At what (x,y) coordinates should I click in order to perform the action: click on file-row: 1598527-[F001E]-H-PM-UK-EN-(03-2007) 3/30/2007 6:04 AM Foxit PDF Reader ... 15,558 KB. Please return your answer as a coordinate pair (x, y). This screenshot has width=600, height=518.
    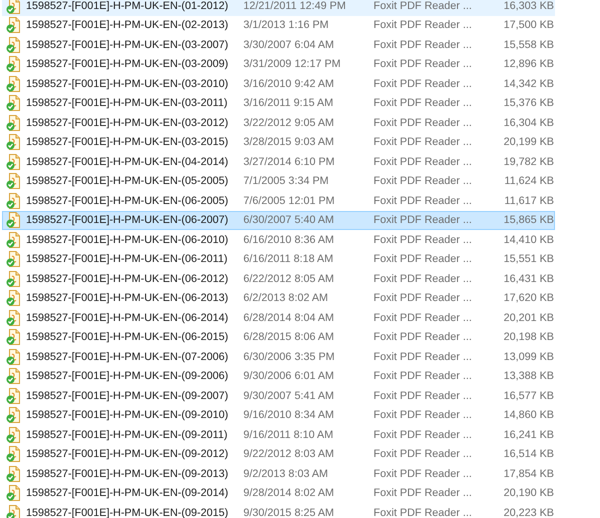
    Looking at the image, I should click on (278, 44).